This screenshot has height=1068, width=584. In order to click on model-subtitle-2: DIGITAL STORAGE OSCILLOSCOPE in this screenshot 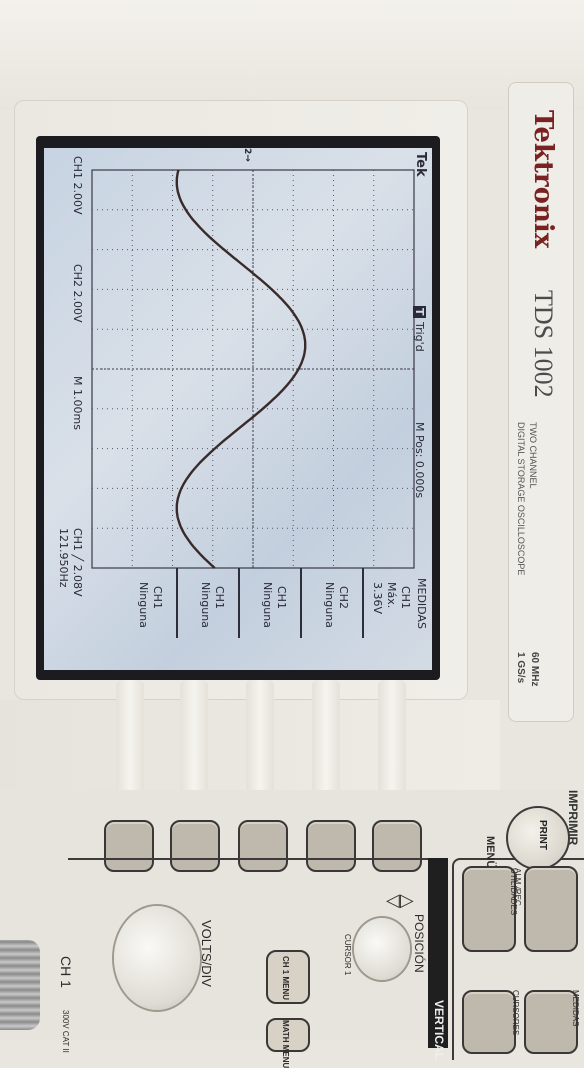, I will do `click(521, 499)`.